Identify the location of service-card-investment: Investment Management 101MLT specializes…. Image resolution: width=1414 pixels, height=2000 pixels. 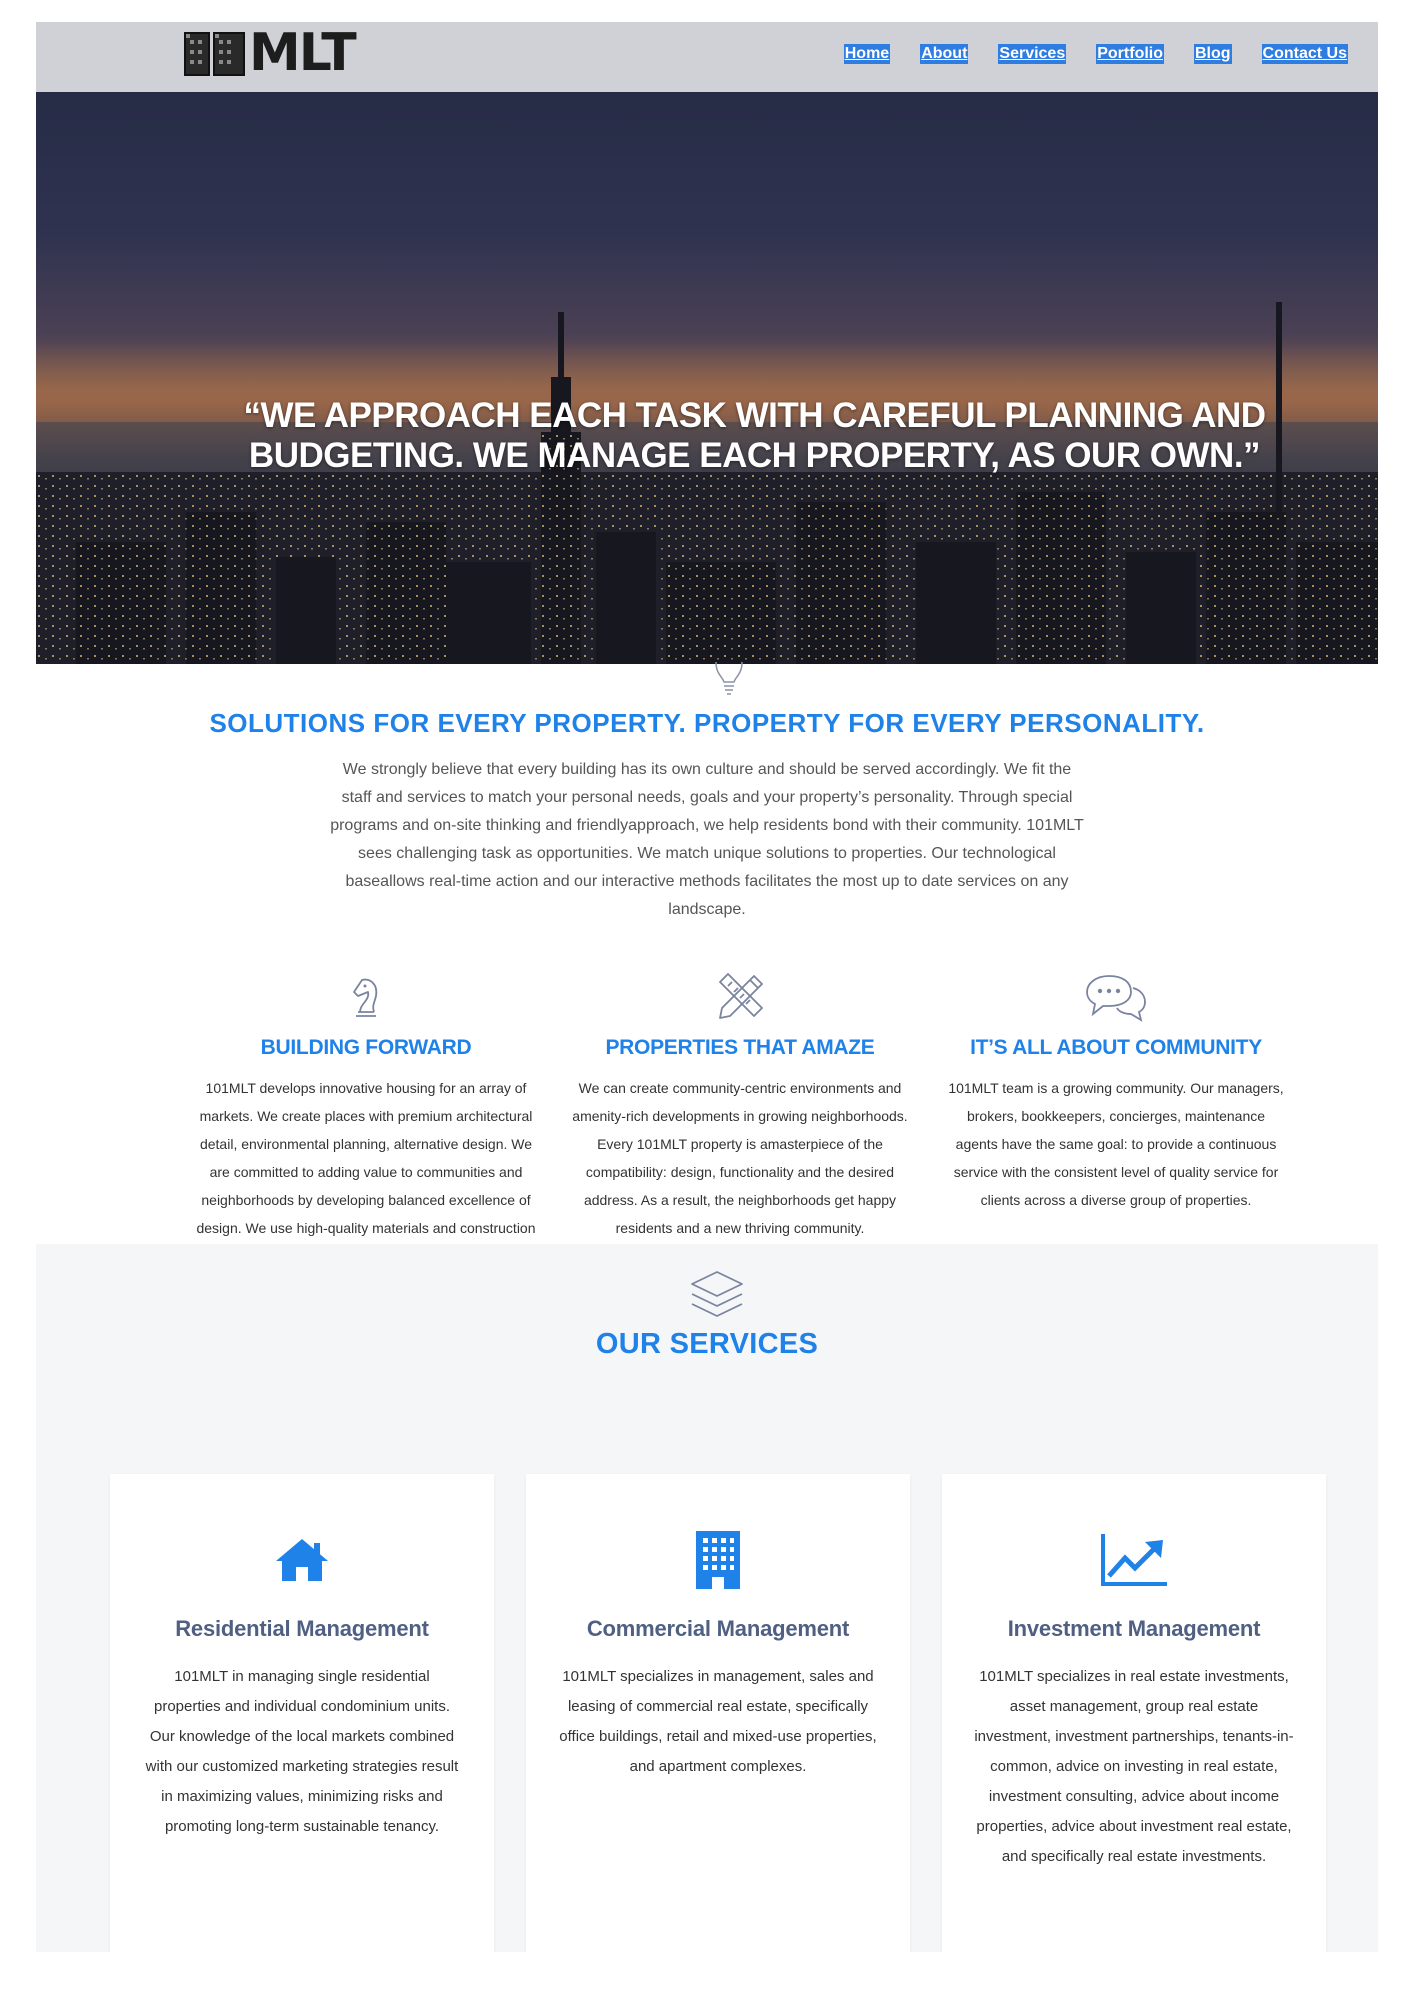
(1134, 1713).